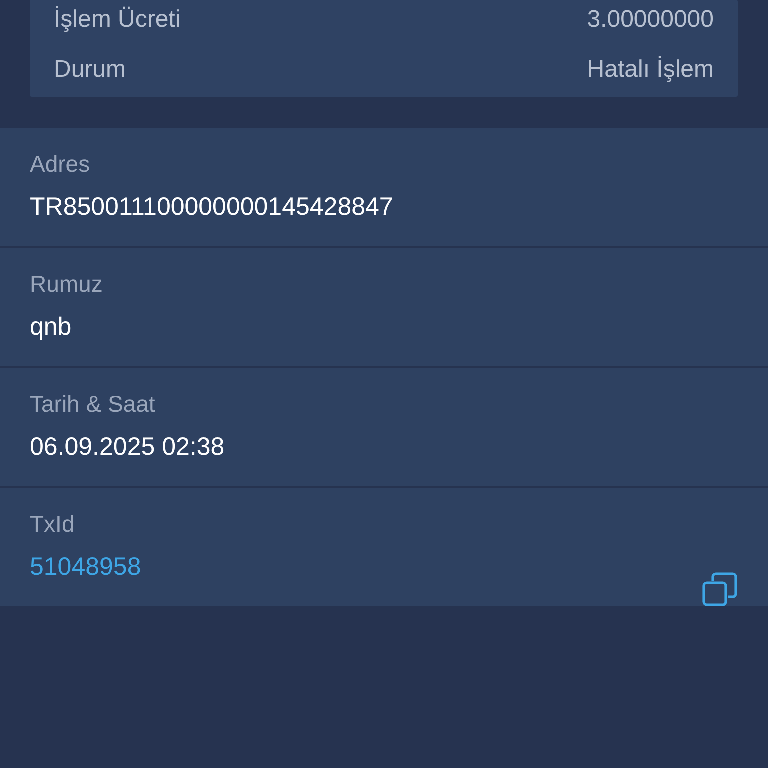 The height and width of the screenshot is (768, 768). What do you see at coordinates (53, 524) in the screenshot?
I see `field-label: TxId` at bounding box center [53, 524].